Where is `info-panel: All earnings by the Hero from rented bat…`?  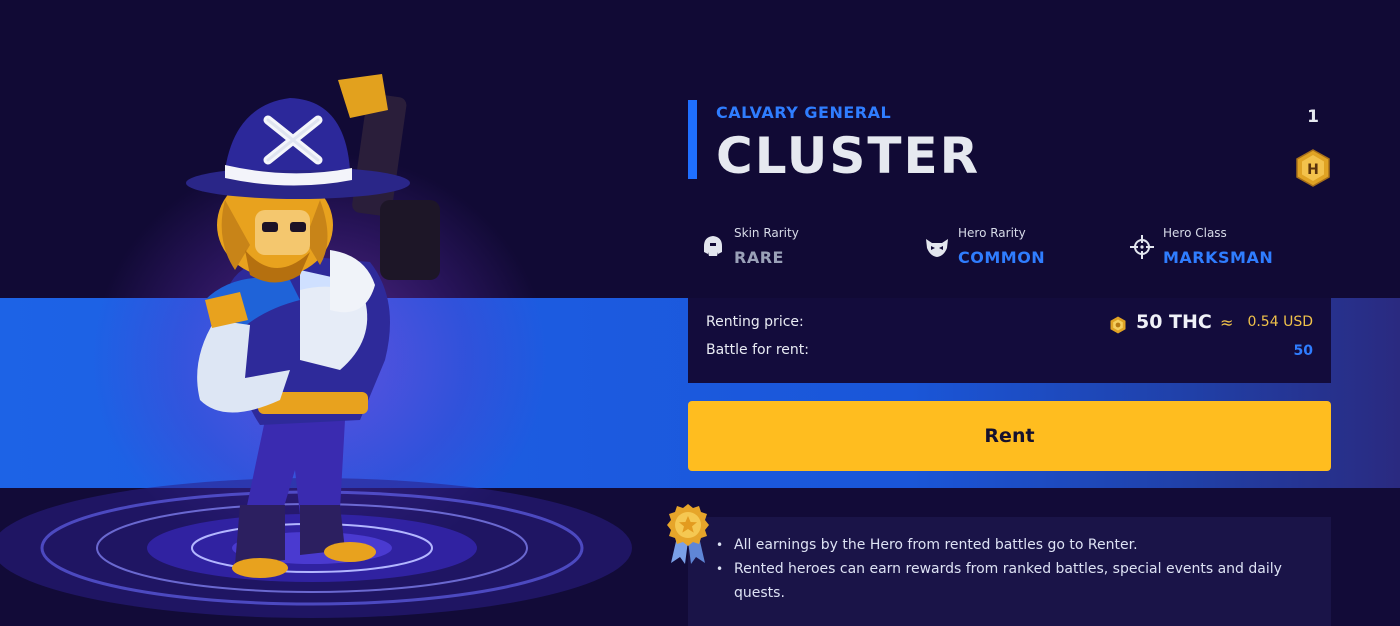
info-panel: All earnings by the Hero from rented bat… is located at coordinates (1009, 571).